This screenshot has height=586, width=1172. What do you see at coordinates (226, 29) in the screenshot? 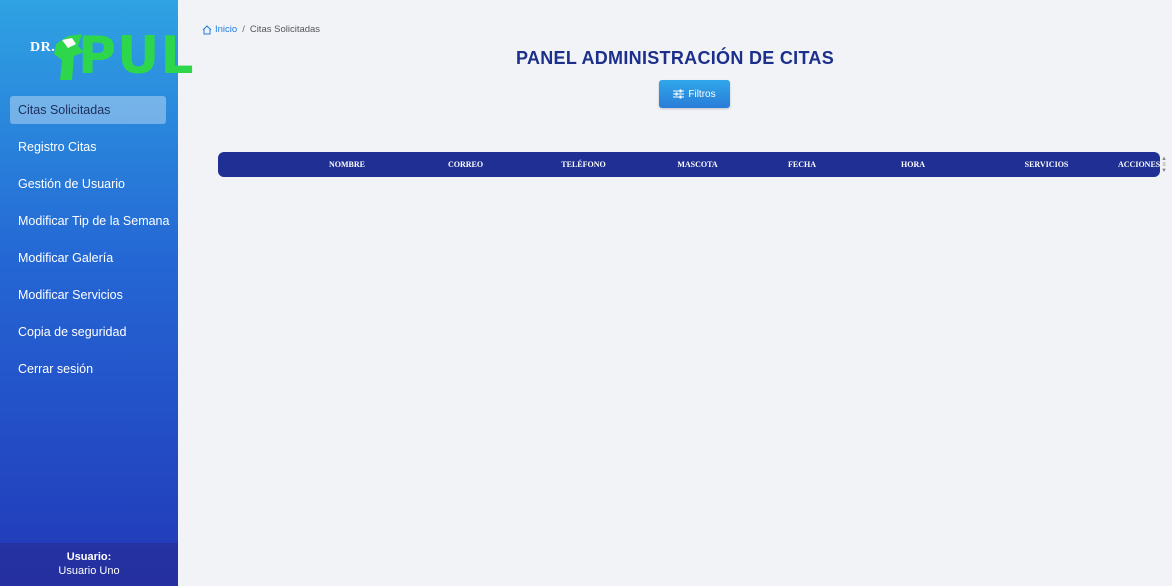
I see `breadcrumb-home-label: Inicio` at bounding box center [226, 29].